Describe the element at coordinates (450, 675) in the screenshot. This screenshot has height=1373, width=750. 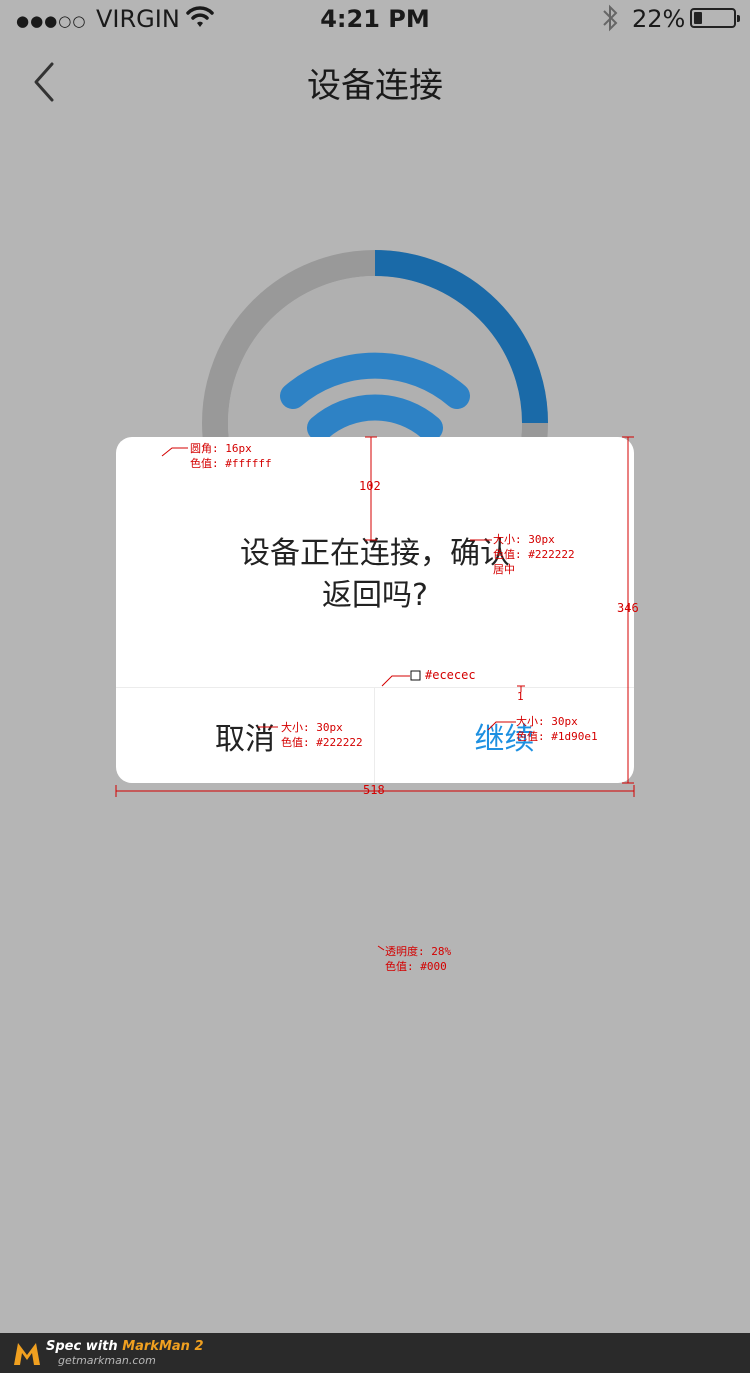
I see `annotation-divider-color: #ececec` at that location.